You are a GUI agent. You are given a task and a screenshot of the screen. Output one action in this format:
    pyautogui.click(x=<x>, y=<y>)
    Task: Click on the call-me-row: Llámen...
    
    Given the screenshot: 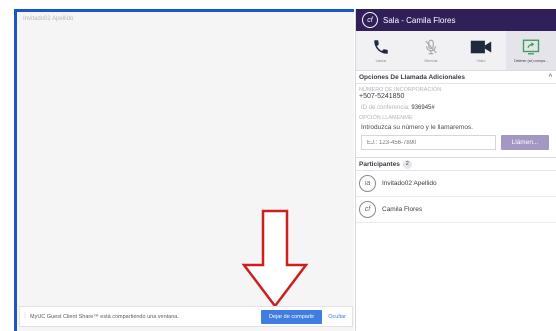 What is the action you would take?
    pyautogui.click(x=456, y=142)
    